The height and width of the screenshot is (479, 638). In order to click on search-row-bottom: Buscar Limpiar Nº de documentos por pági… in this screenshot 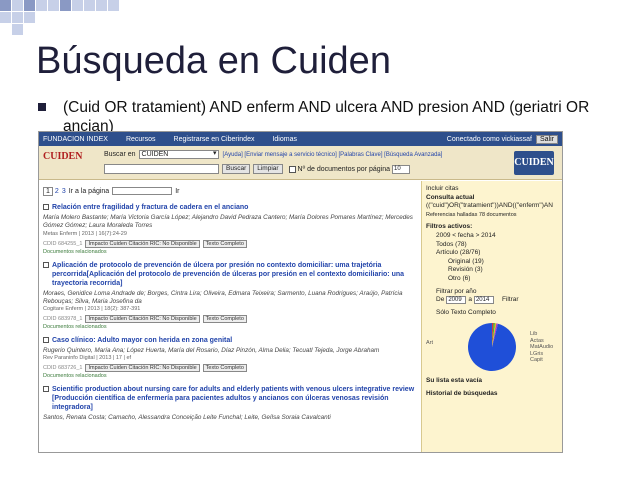, I will do `click(257, 169)`.